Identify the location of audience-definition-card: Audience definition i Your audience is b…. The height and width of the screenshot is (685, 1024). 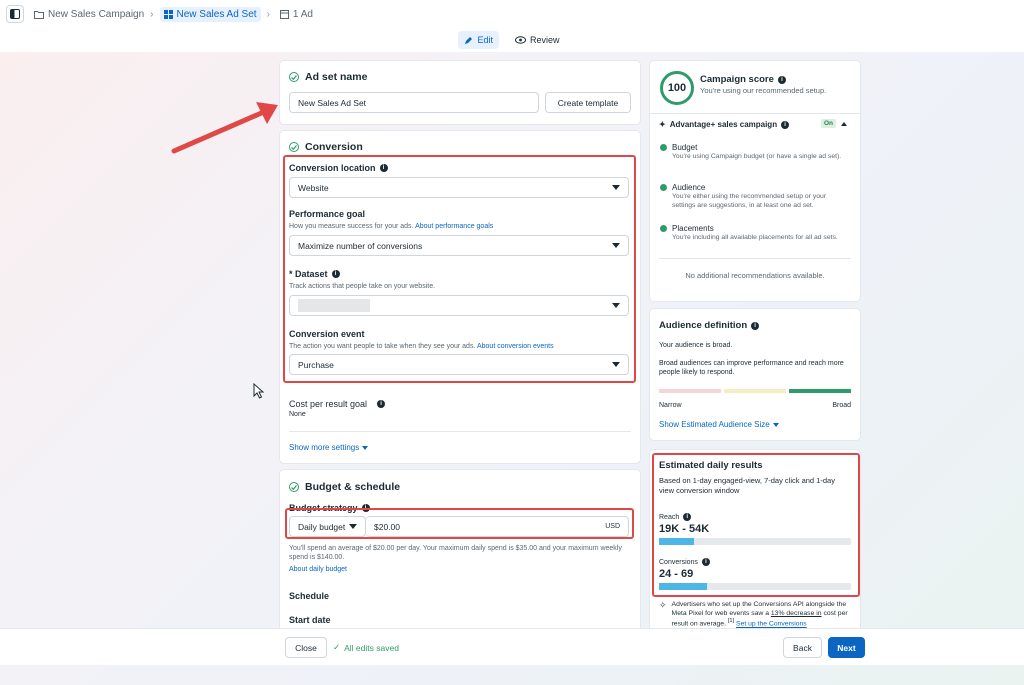
(755, 374).